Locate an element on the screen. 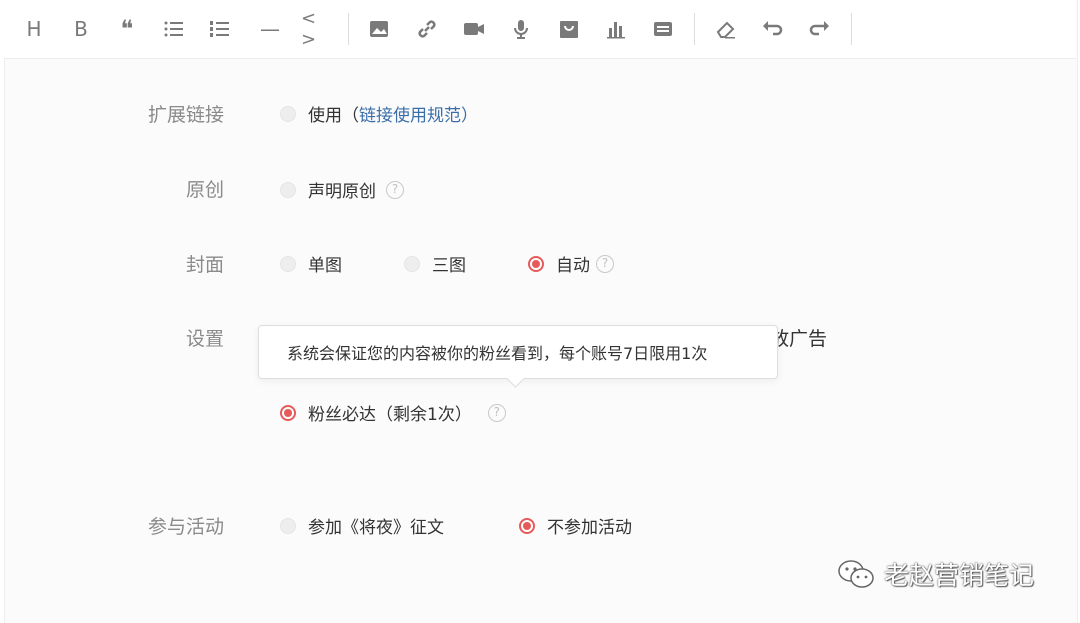 The width and height of the screenshot is (1080, 623). card-icon is located at coordinates (663, 29).